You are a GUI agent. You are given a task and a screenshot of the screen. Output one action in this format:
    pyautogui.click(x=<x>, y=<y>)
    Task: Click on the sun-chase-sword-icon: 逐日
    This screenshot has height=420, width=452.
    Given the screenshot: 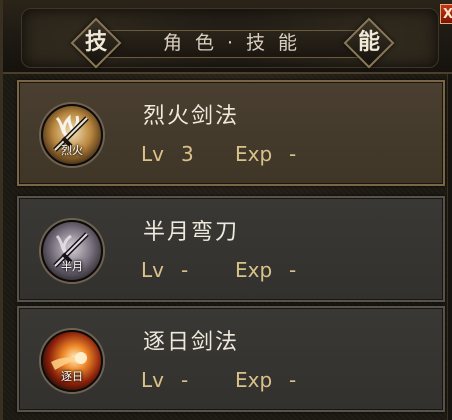 What is the action you would take?
    pyautogui.click(x=72, y=361)
    